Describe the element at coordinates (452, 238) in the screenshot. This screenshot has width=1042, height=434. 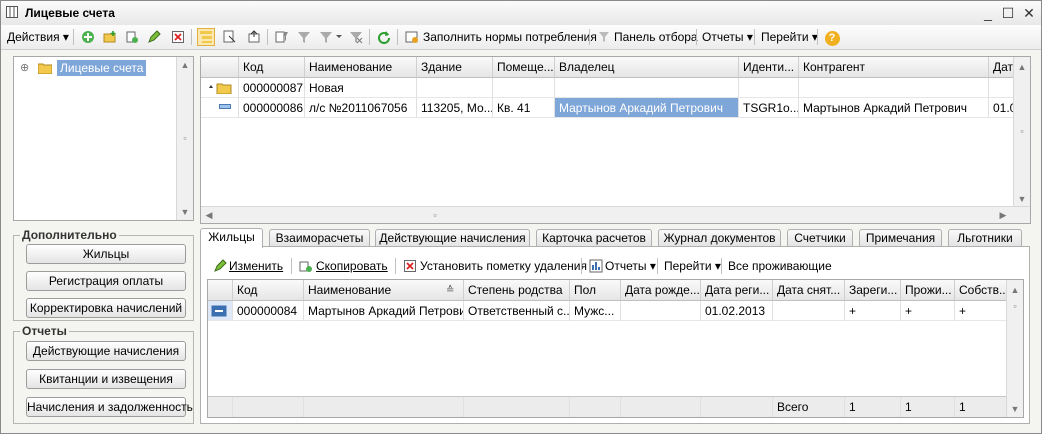
I see `tab-active-charges: Действующие начисления` at that location.